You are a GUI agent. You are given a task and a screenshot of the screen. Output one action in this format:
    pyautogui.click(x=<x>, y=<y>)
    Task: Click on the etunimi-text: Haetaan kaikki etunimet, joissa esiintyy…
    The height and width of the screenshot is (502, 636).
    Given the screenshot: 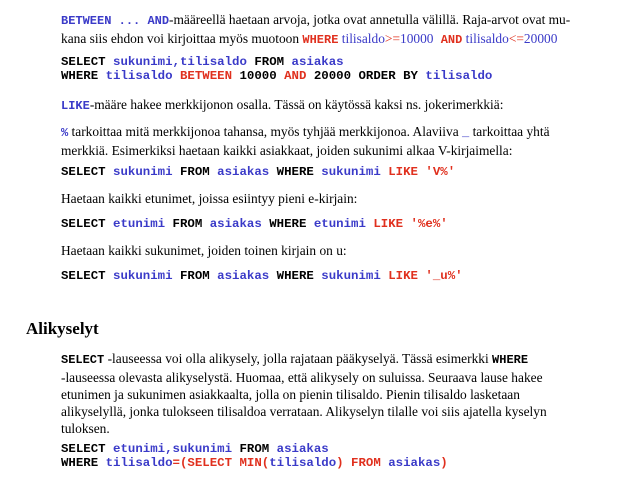 What is the action you would take?
    pyautogui.click(x=209, y=198)
    